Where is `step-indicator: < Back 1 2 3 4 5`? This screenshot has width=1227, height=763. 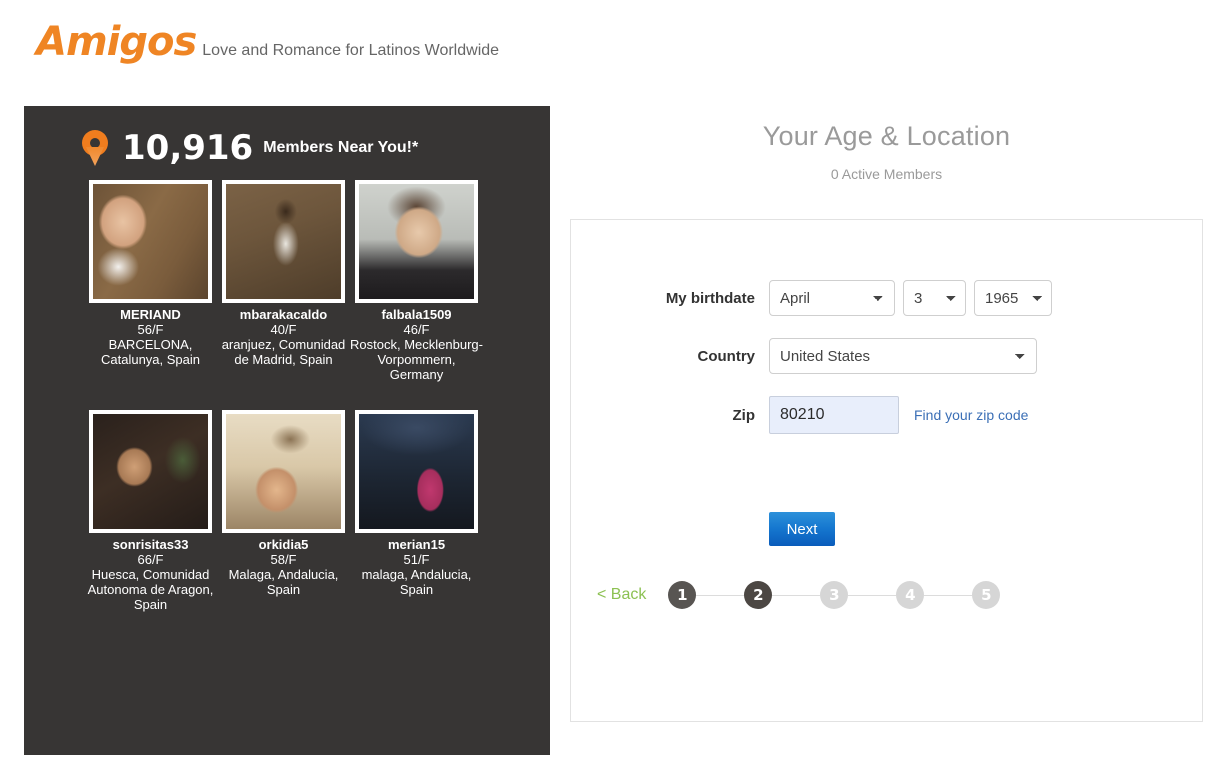
step-indicator: < Back 1 2 3 4 5 is located at coordinates (886, 595).